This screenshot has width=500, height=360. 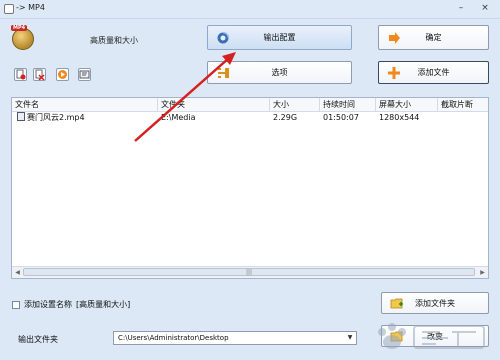 What do you see at coordinates (482, 272) in the screenshot?
I see `scroll-right-icon: ▶` at bounding box center [482, 272].